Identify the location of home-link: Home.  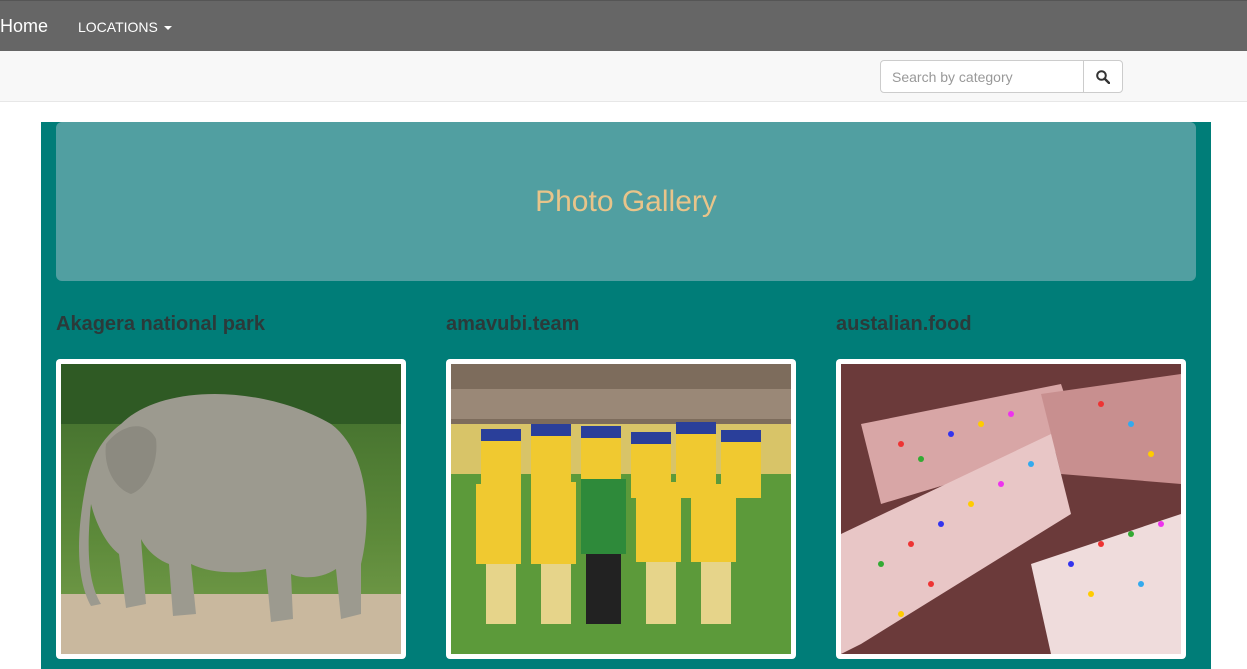
(24, 26).